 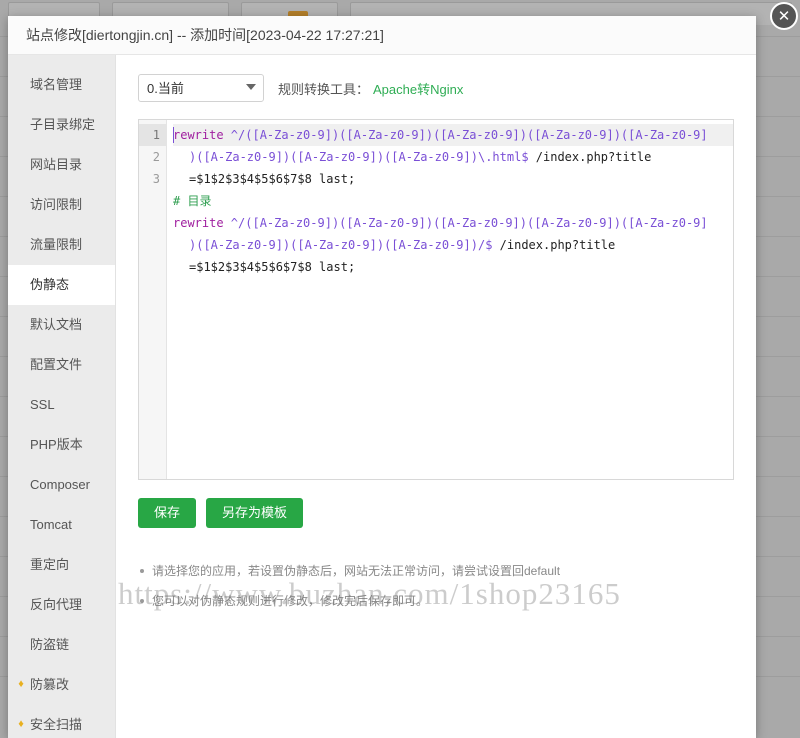 What do you see at coordinates (437, 601) in the screenshot?
I see `hint-item: 您可以对伪静态规则进行修改，修改完后保存即可。` at bounding box center [437, 601].